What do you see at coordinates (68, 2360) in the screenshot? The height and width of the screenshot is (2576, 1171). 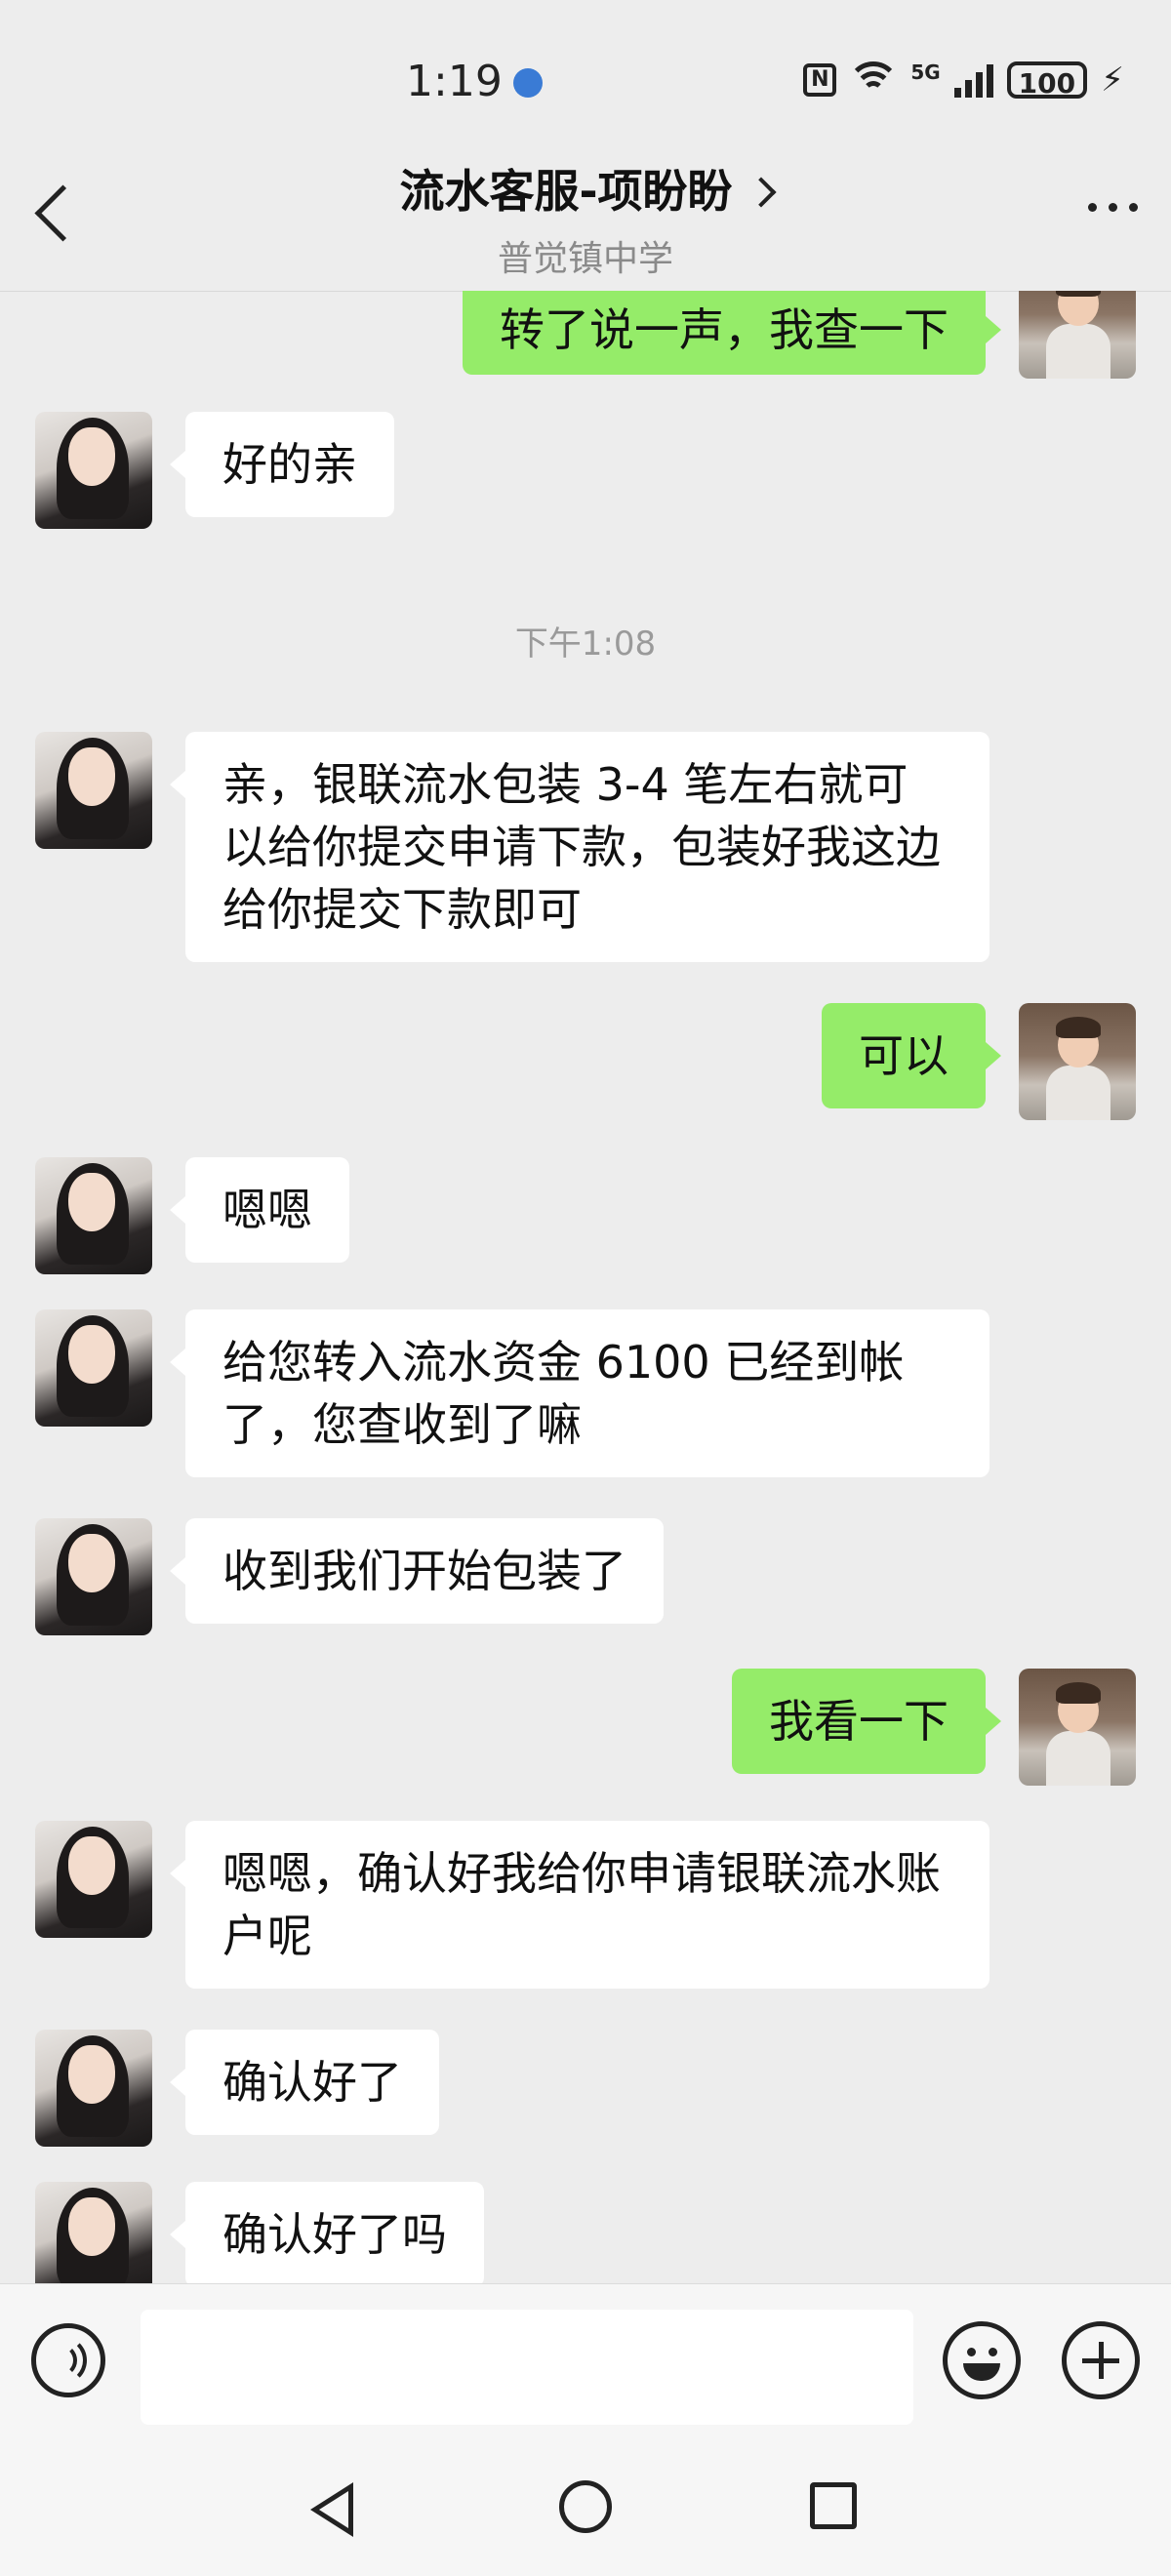 I see `voice-button` at bounding box center [68, 2360].